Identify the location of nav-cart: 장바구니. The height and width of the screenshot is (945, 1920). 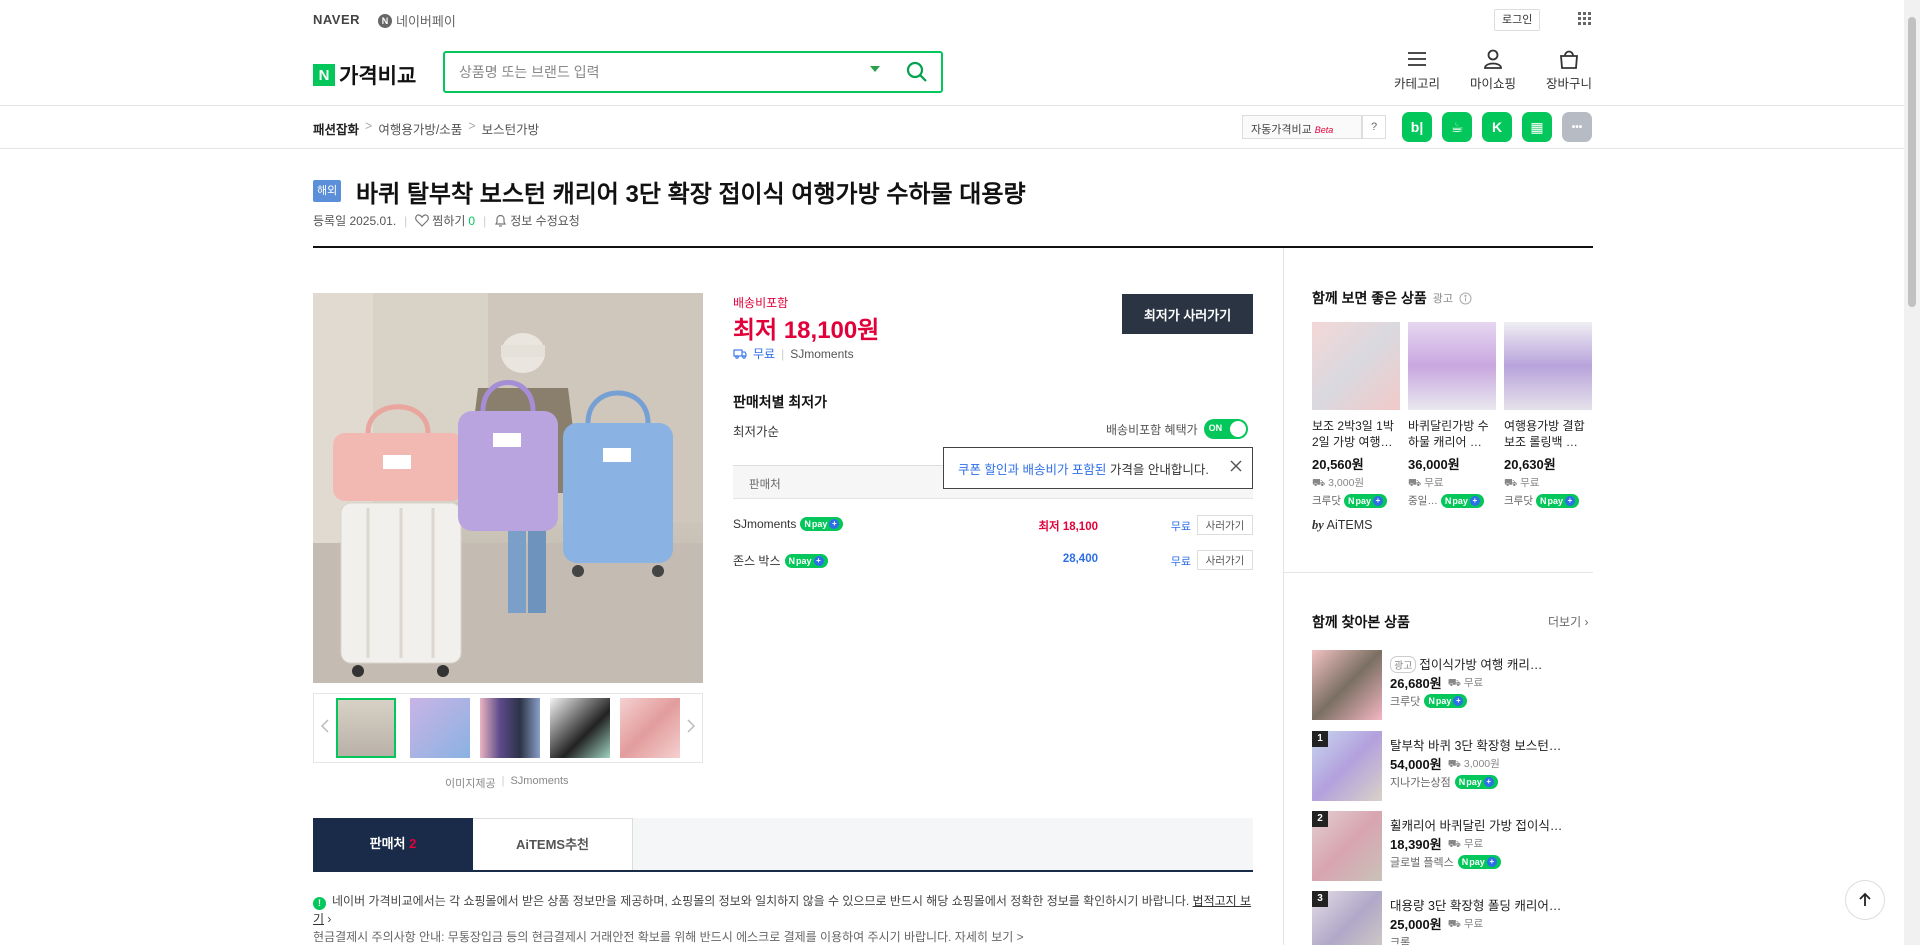
(1569, 70).